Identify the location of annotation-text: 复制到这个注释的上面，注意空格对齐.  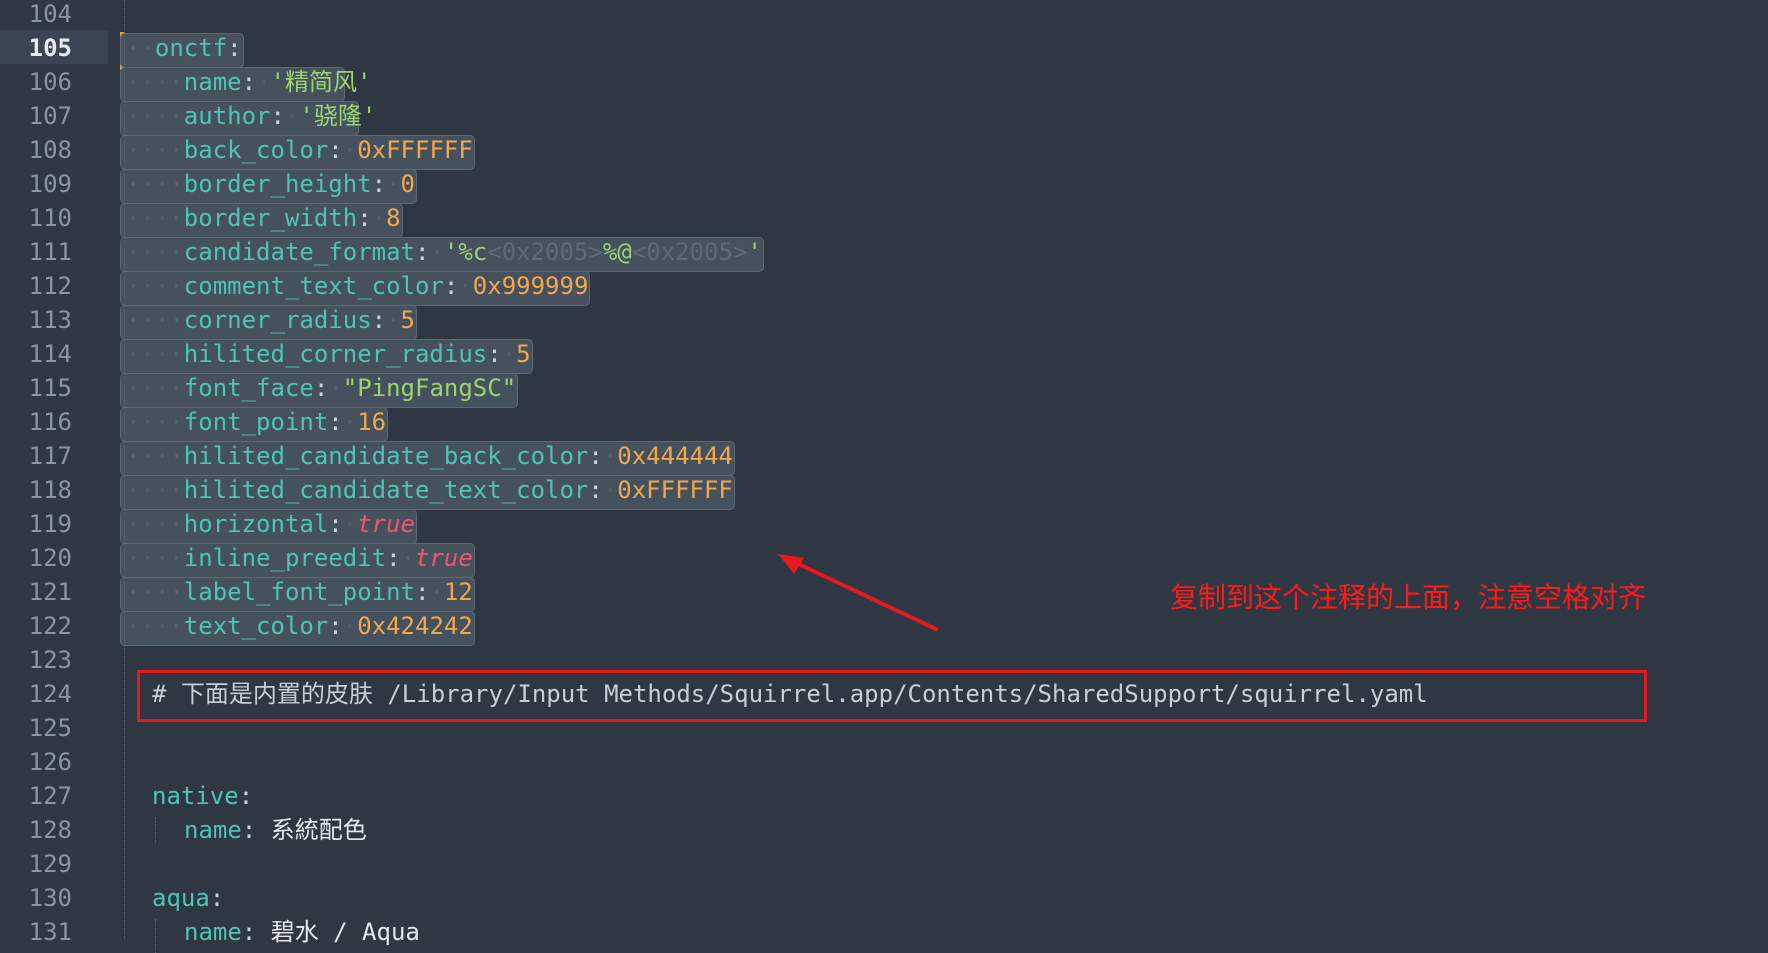
(1408, 597).